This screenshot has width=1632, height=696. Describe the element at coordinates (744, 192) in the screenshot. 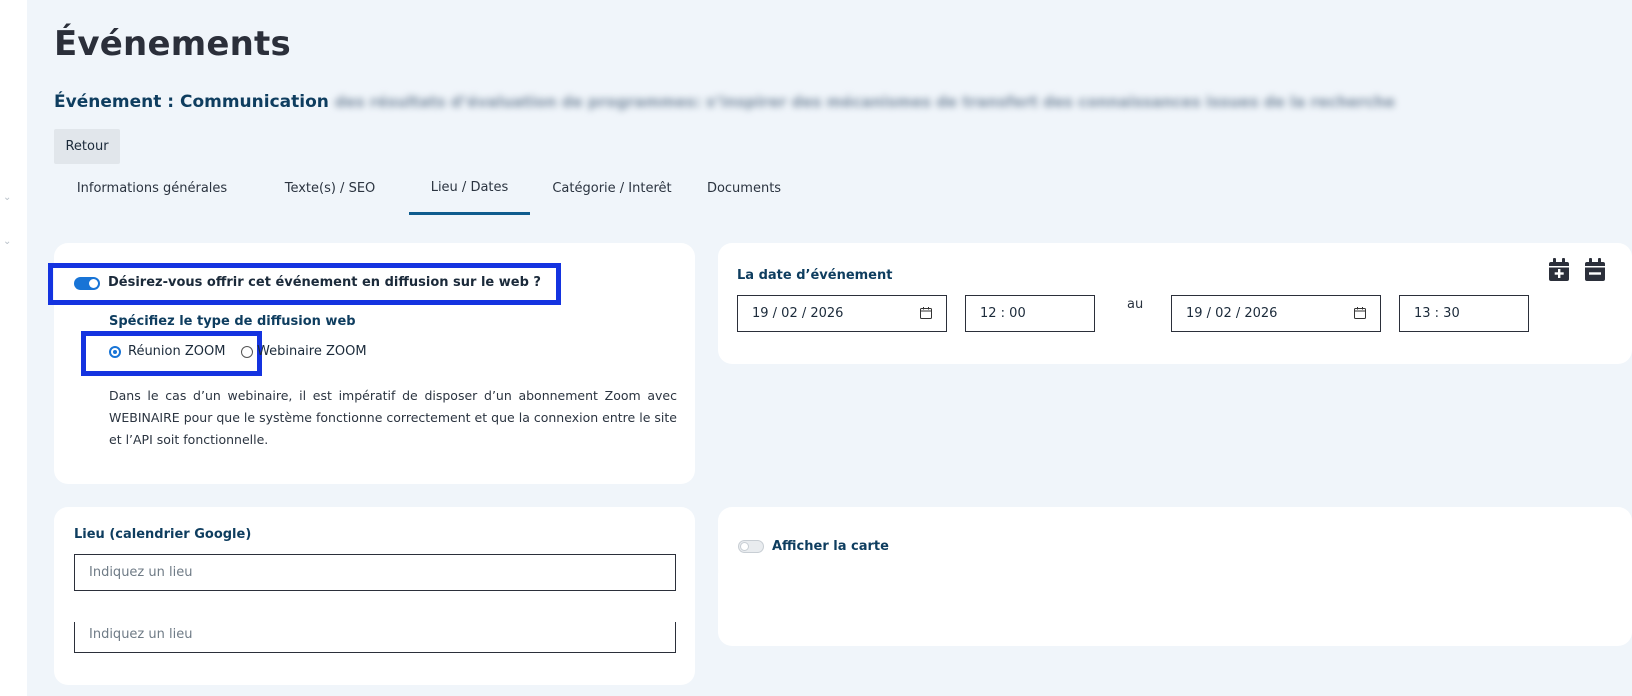

I see `tab-documents: Documents` at that location.